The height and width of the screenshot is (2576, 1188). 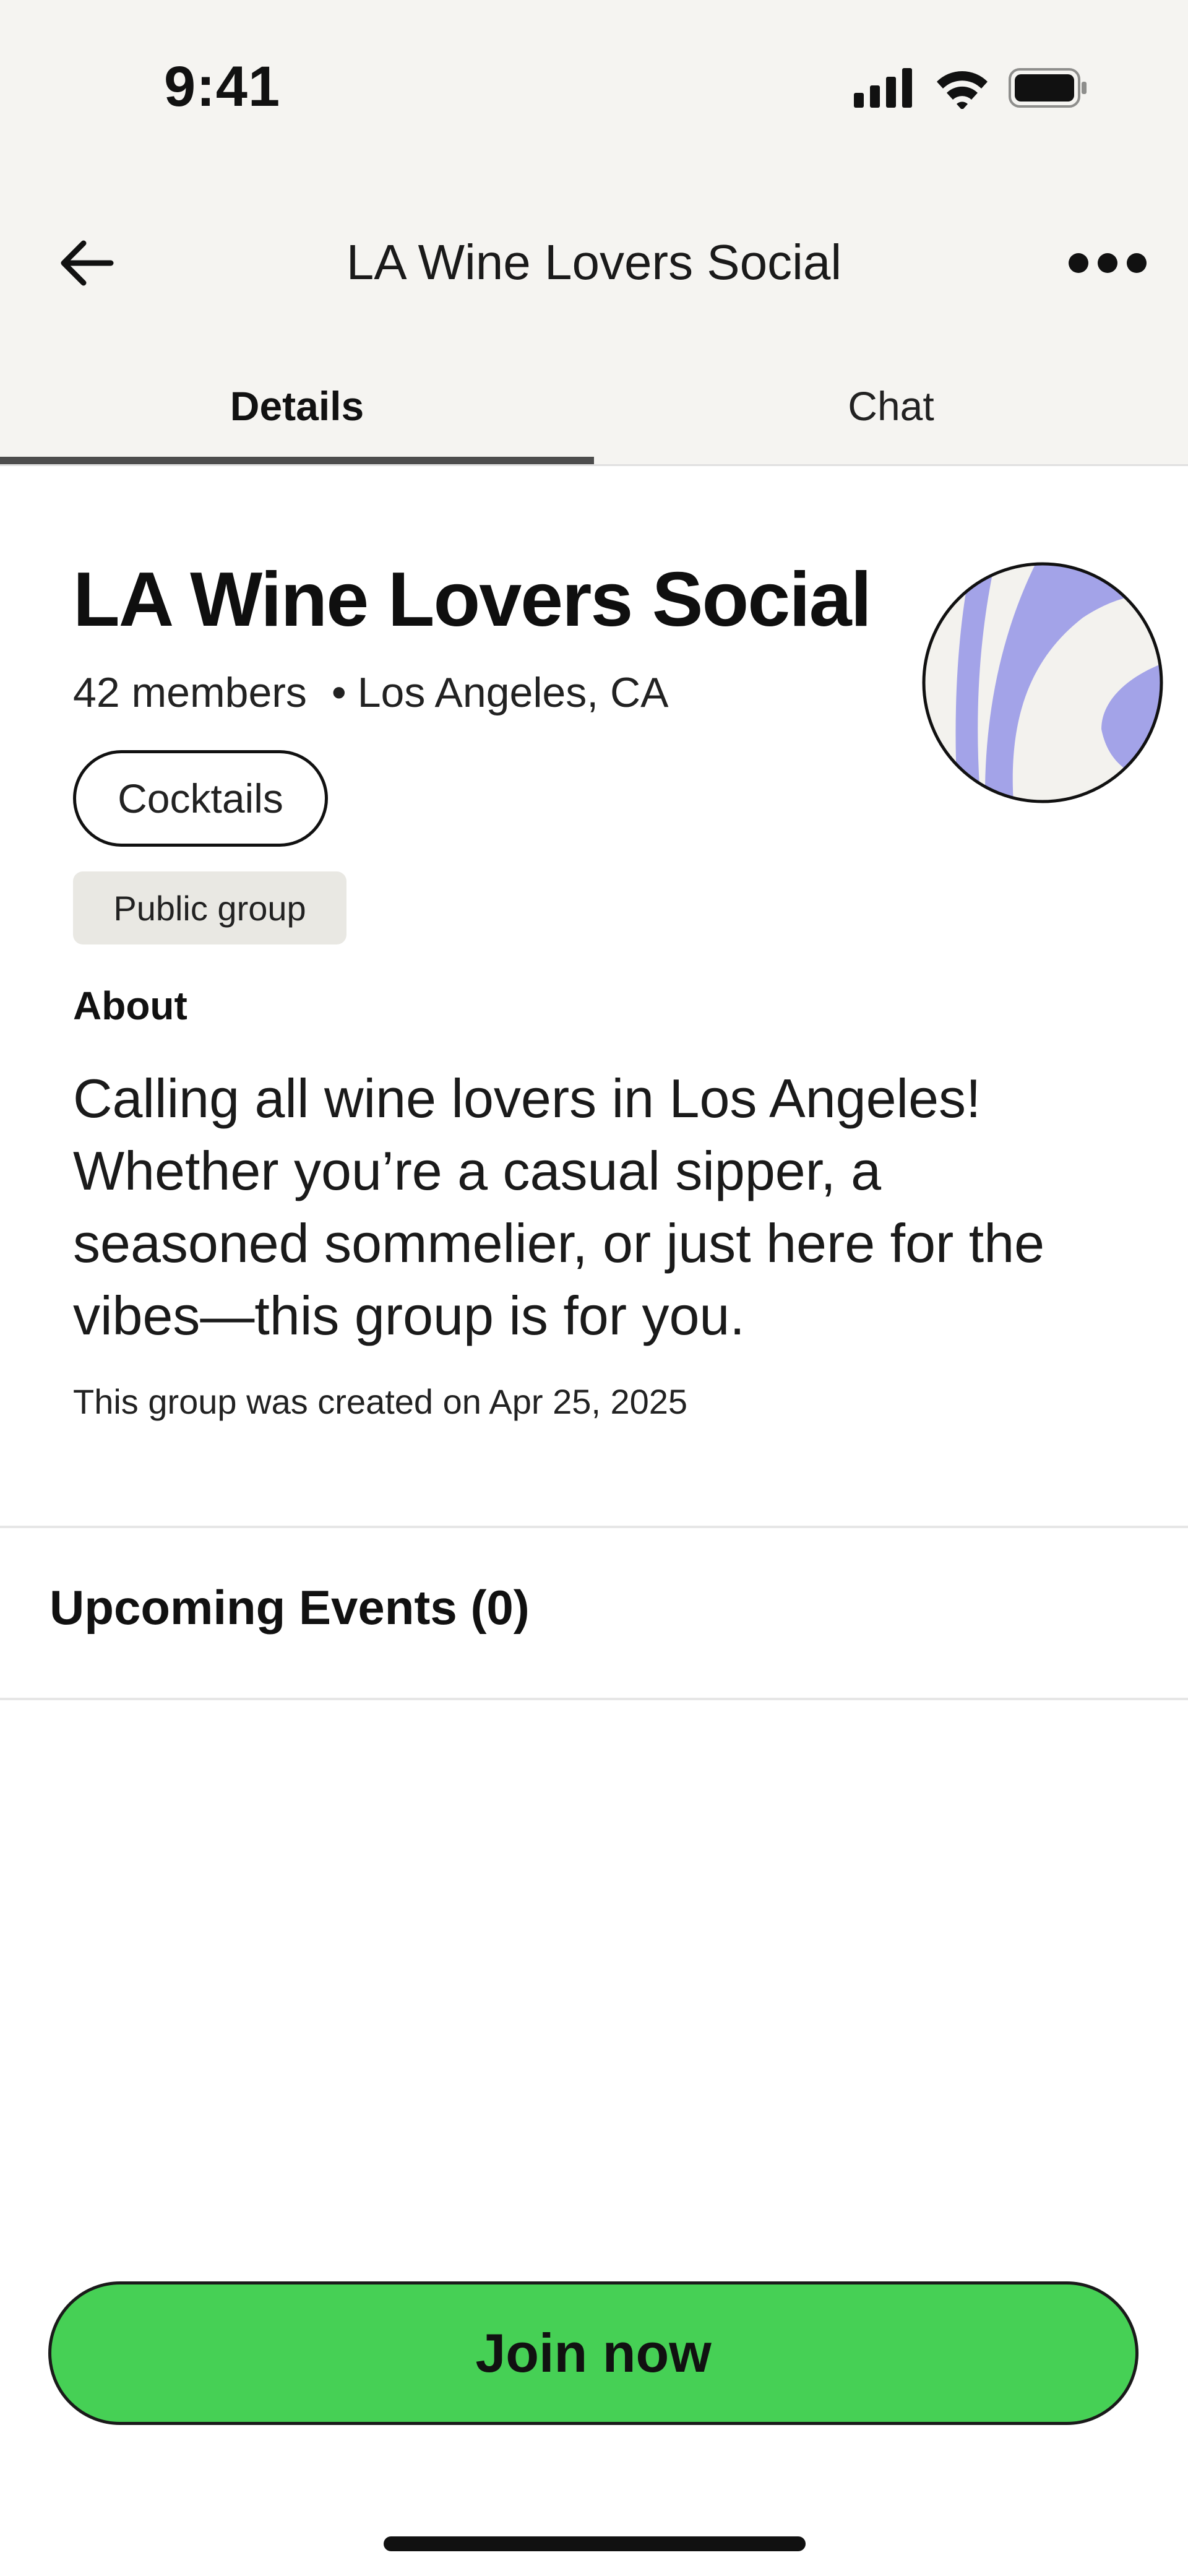 I want to click on topic-chip-cocktails: Cocktails, so click(x=200, y=798).